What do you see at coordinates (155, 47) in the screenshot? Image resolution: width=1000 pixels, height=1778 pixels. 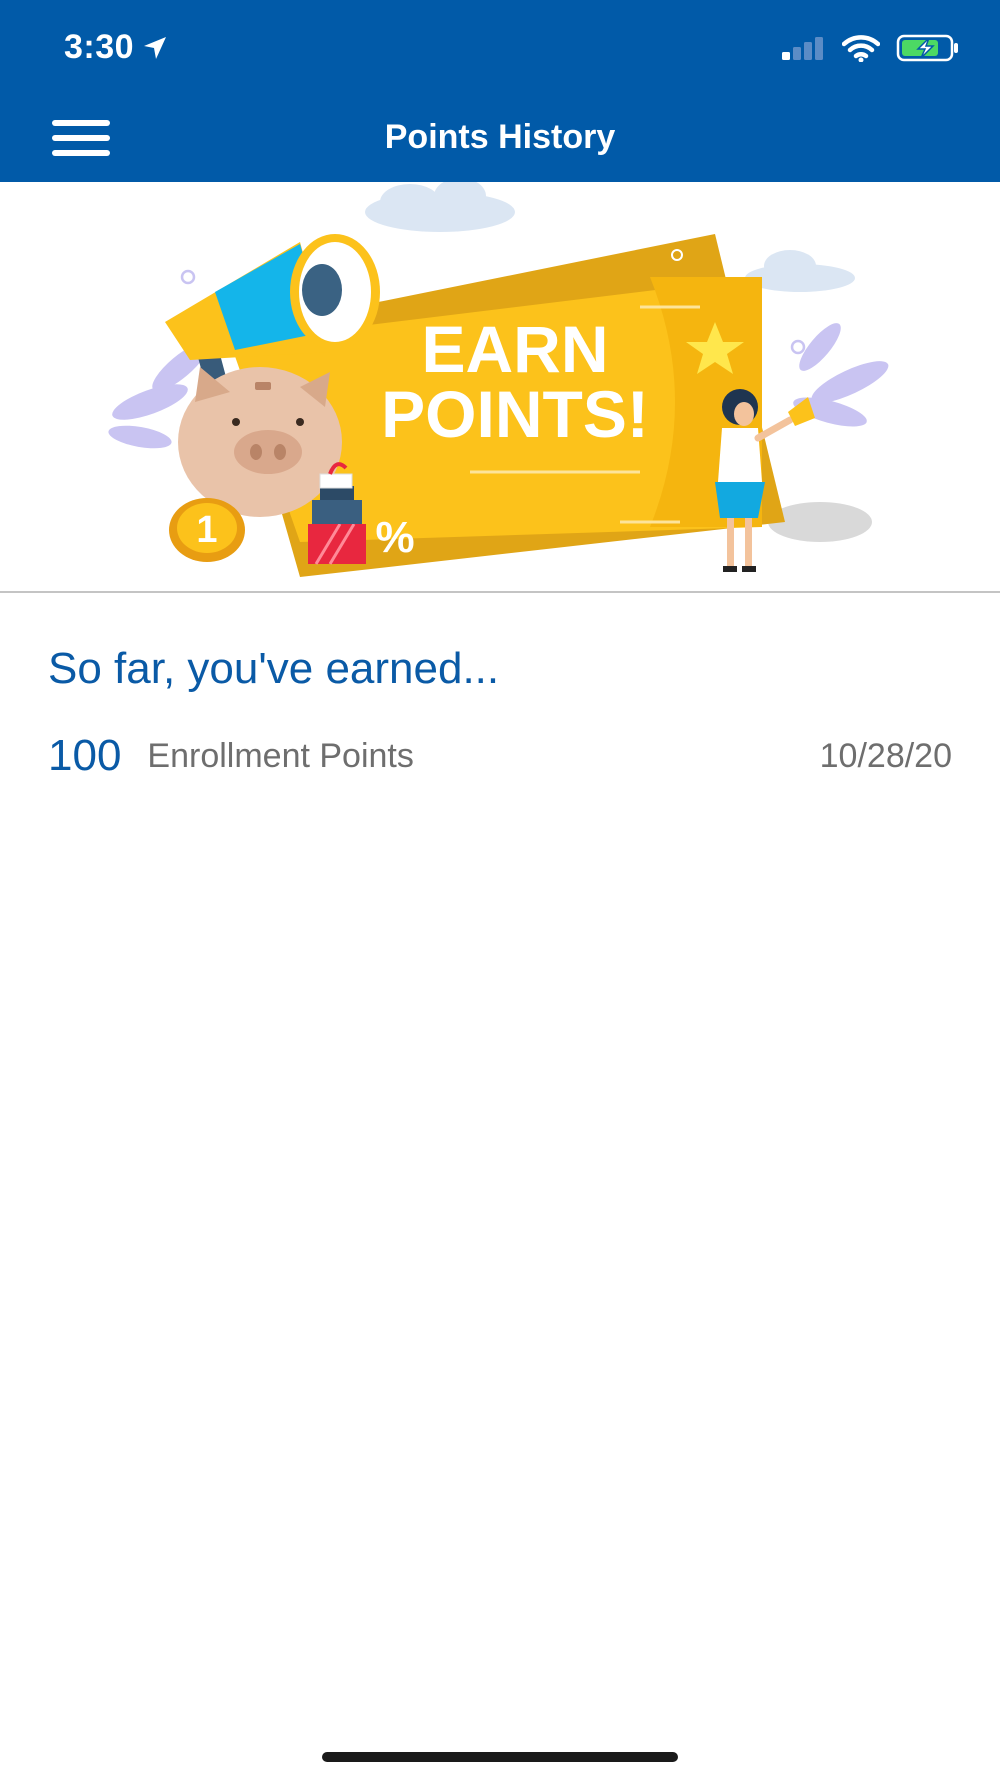 I see `location-arrow-icon` at bounding box center [155, 47].